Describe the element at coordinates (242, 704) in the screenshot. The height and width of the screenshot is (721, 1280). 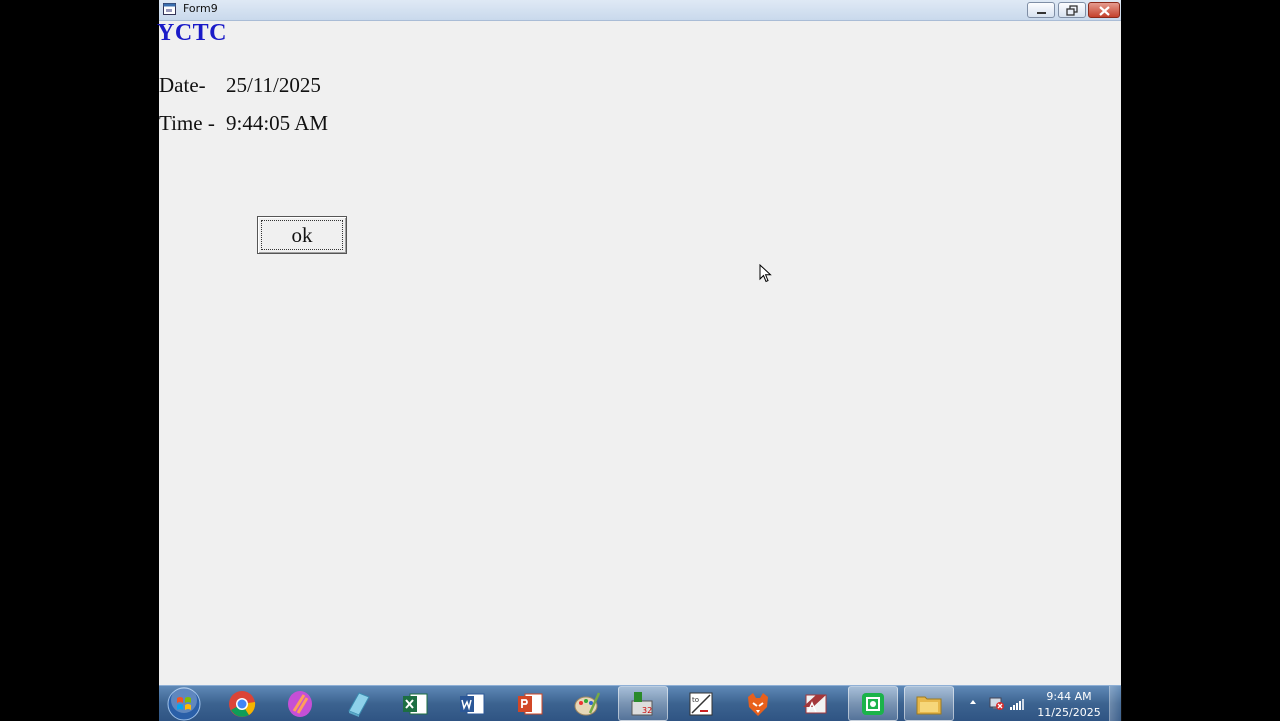
I see `chrome-icon` at that location.